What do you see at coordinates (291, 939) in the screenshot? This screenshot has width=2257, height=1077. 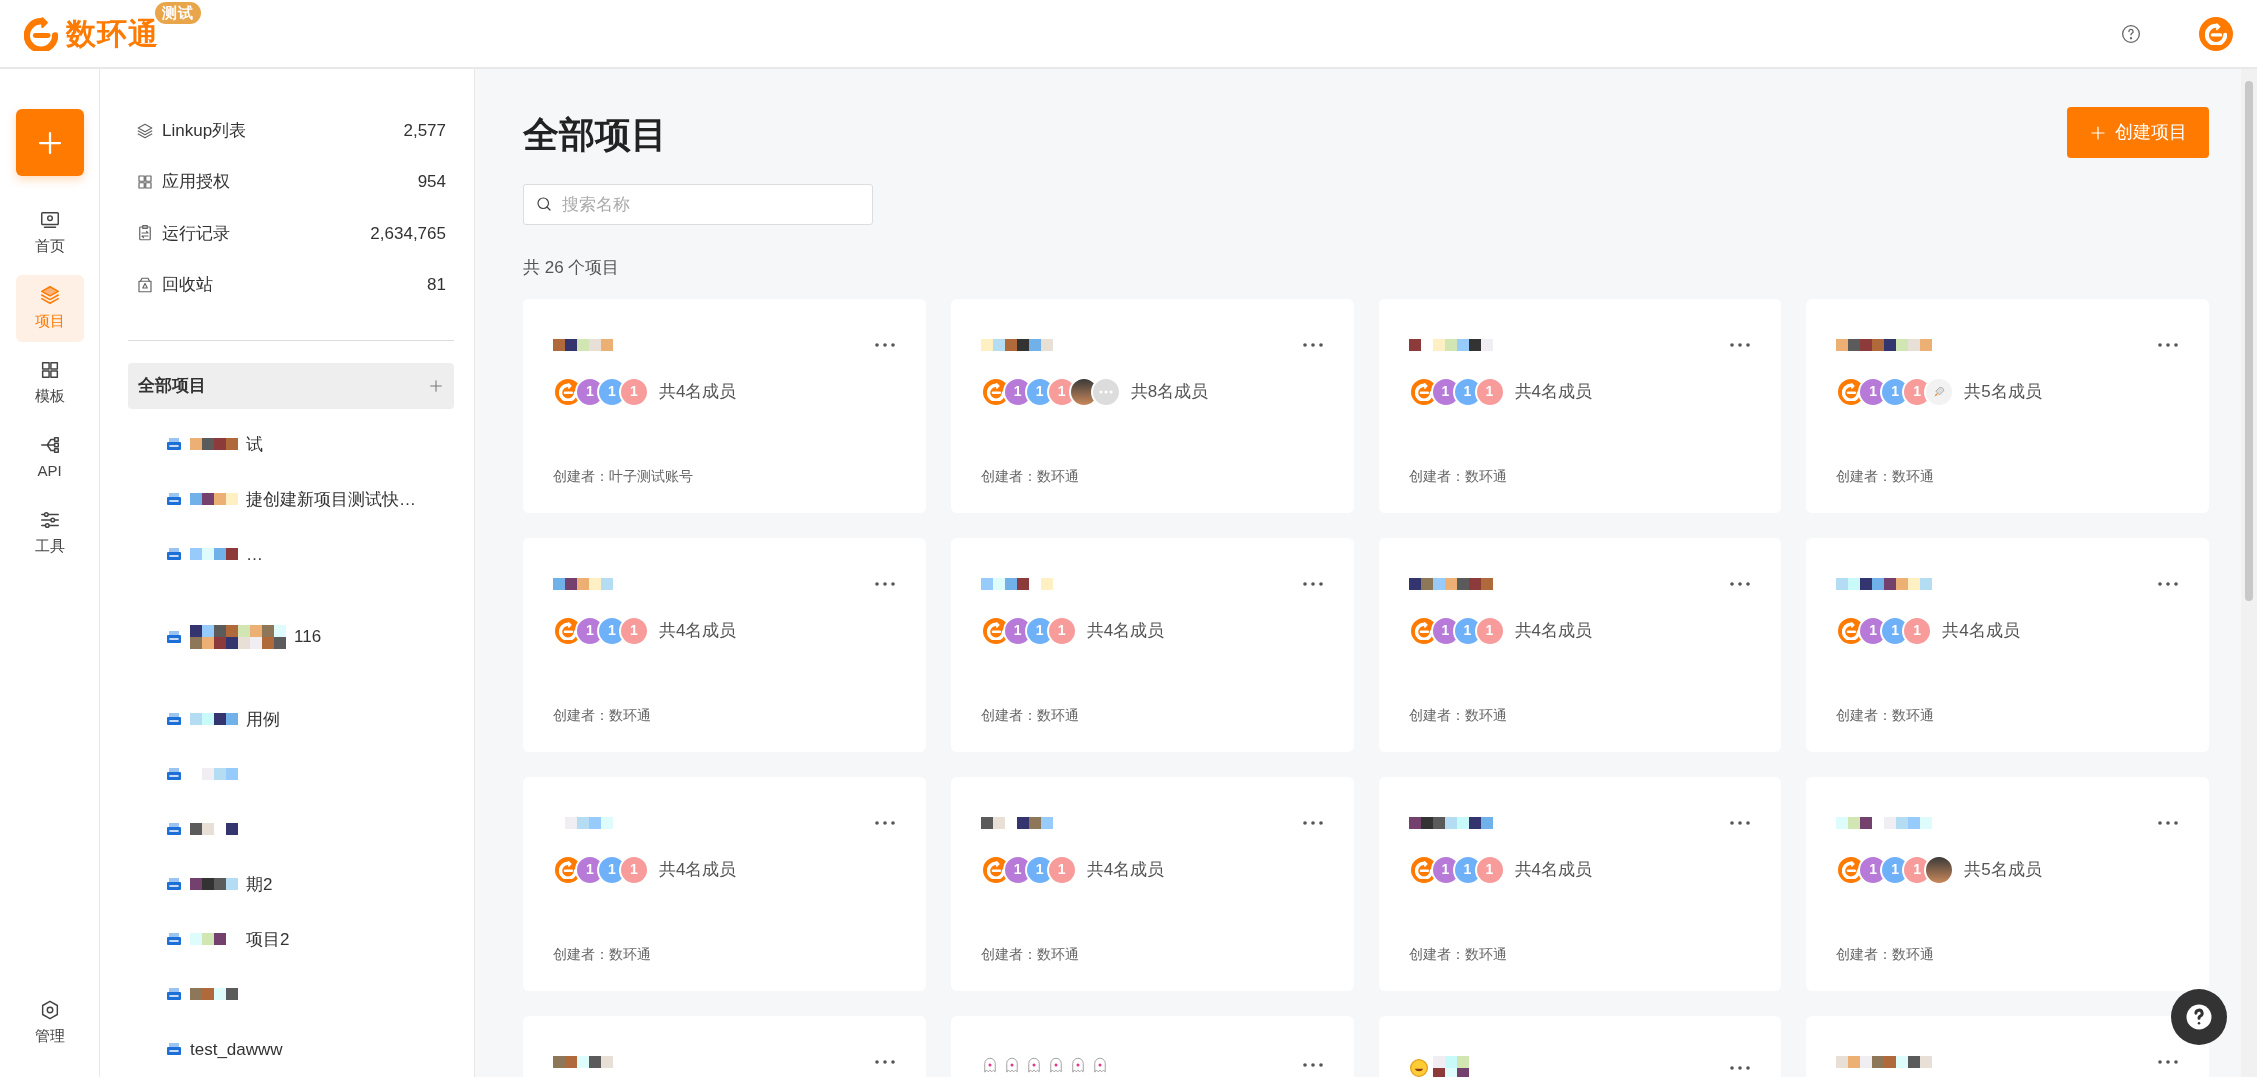 I see `project-item: 项目2` at bounding box center [291, 939].